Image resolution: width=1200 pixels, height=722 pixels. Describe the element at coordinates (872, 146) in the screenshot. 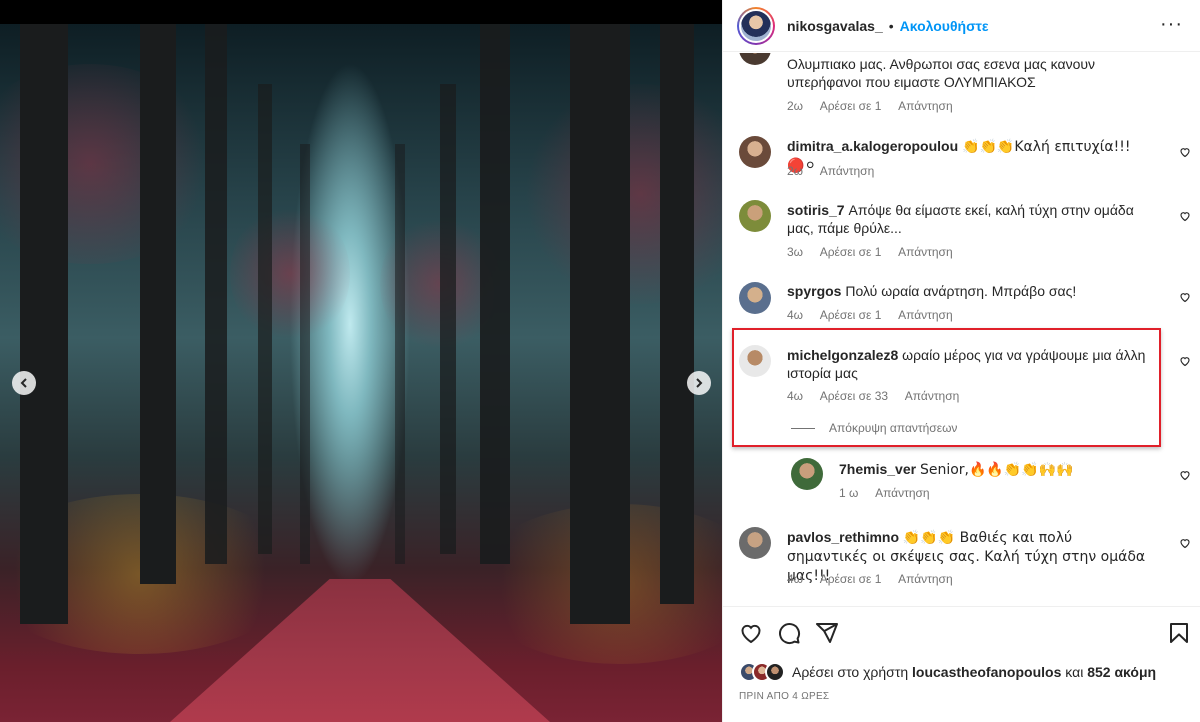

I see `comment-username: dimitra_a.kalogeropoulou` at that location.